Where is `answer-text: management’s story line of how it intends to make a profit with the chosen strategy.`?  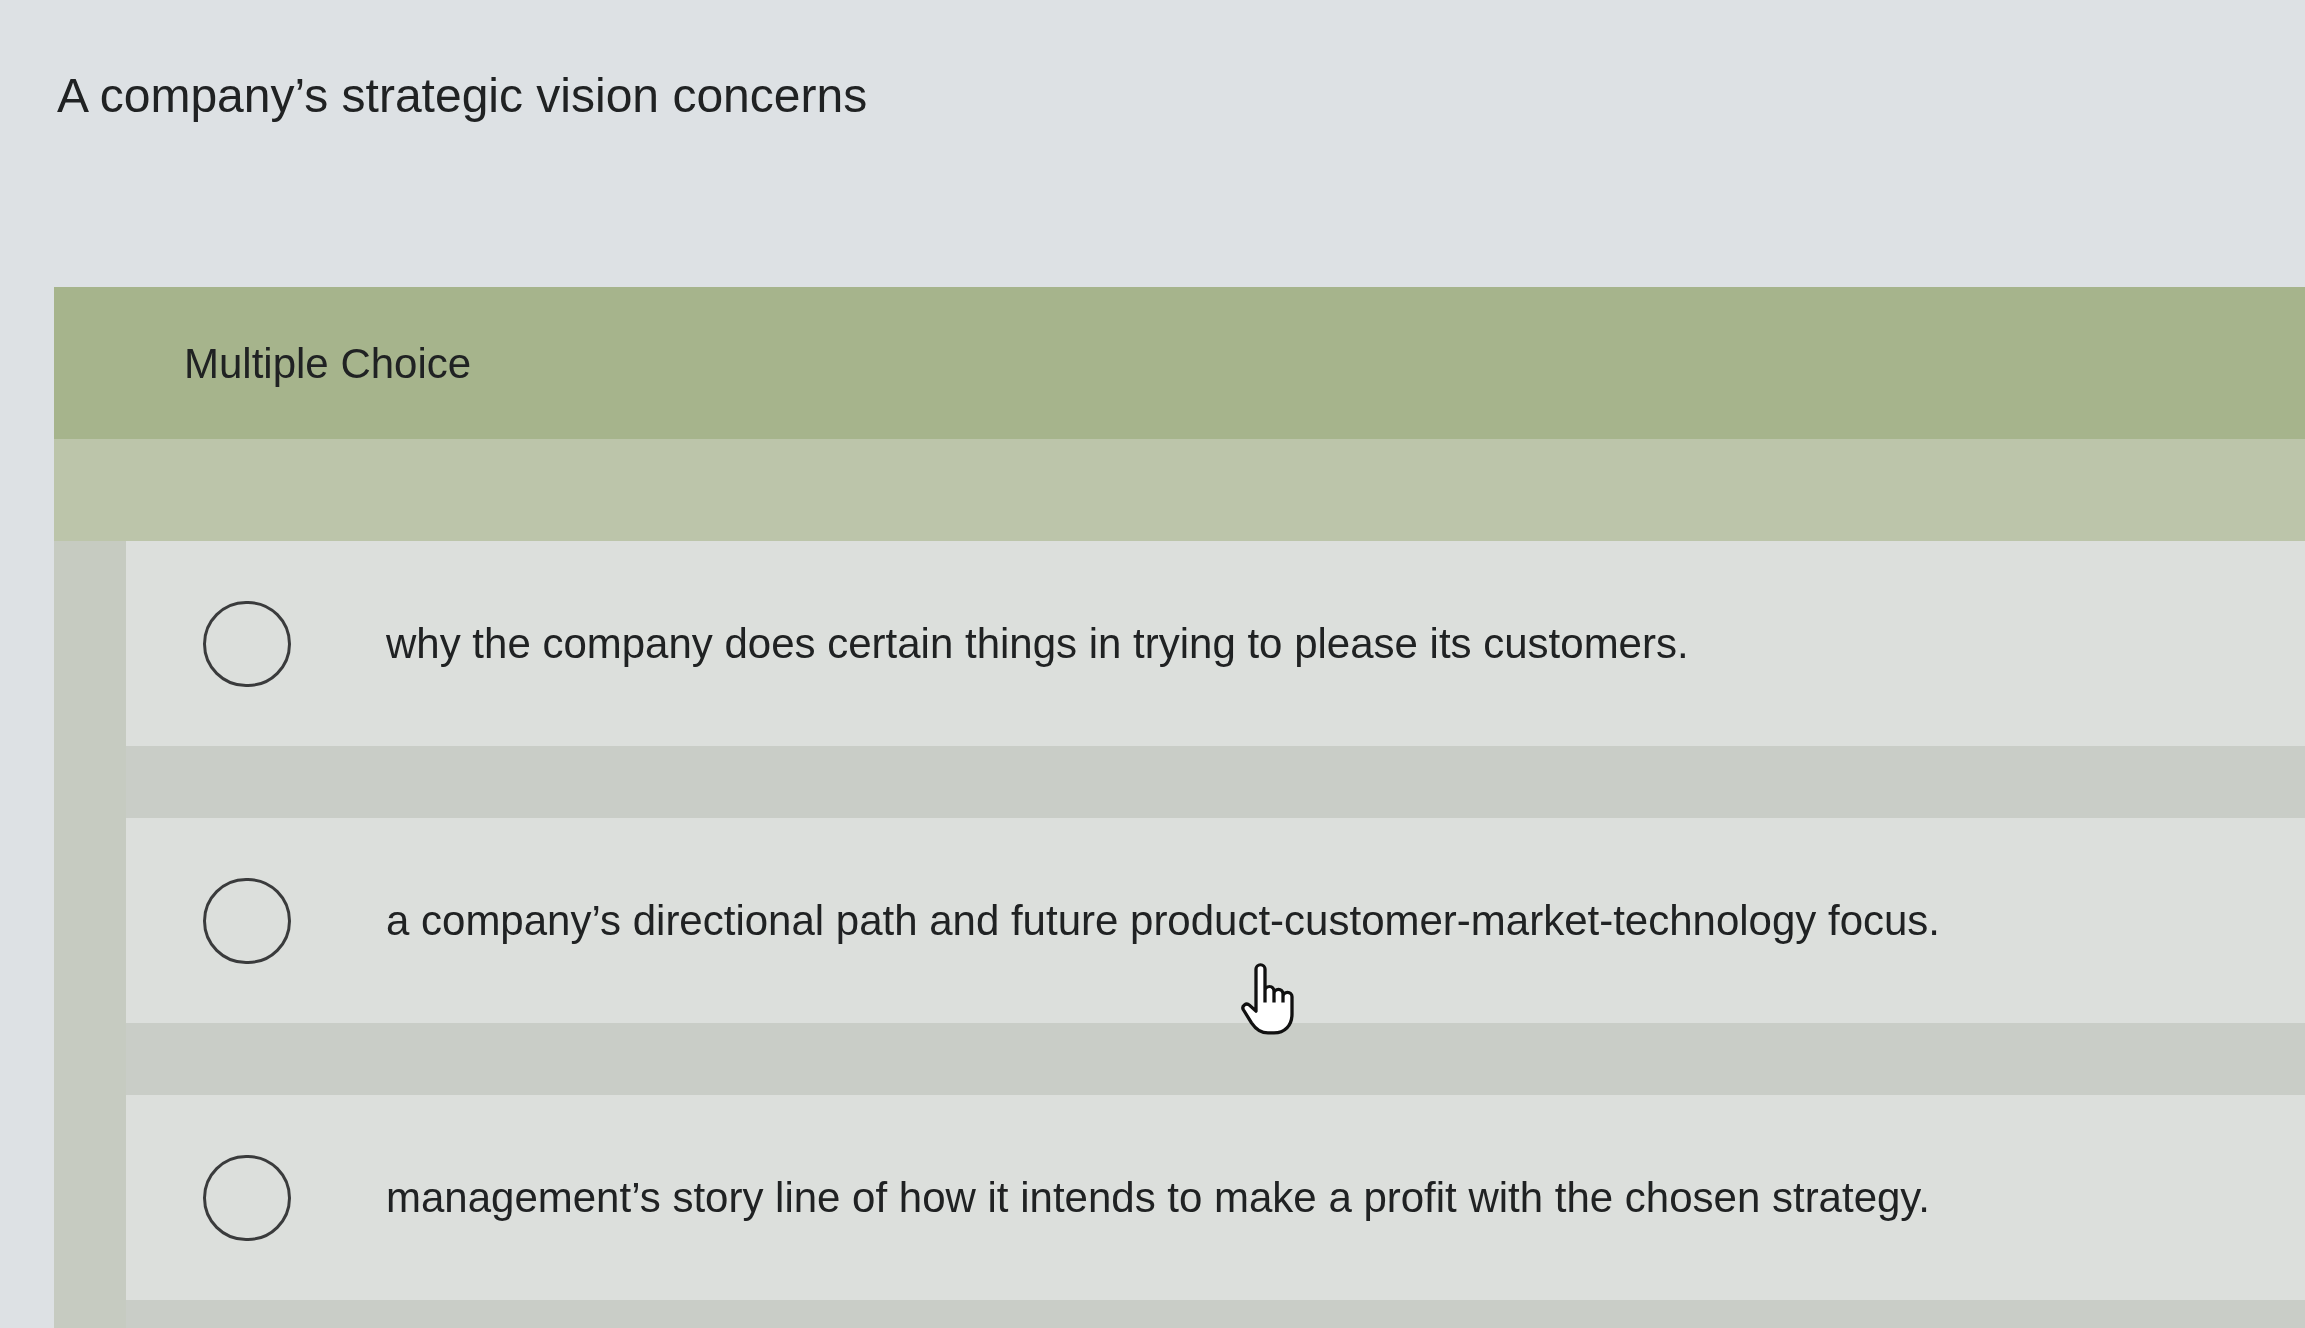
answer-text: management’s story line of how it intends to make a profit with the chosen strategy. is located at coordinates (1158, 1197).